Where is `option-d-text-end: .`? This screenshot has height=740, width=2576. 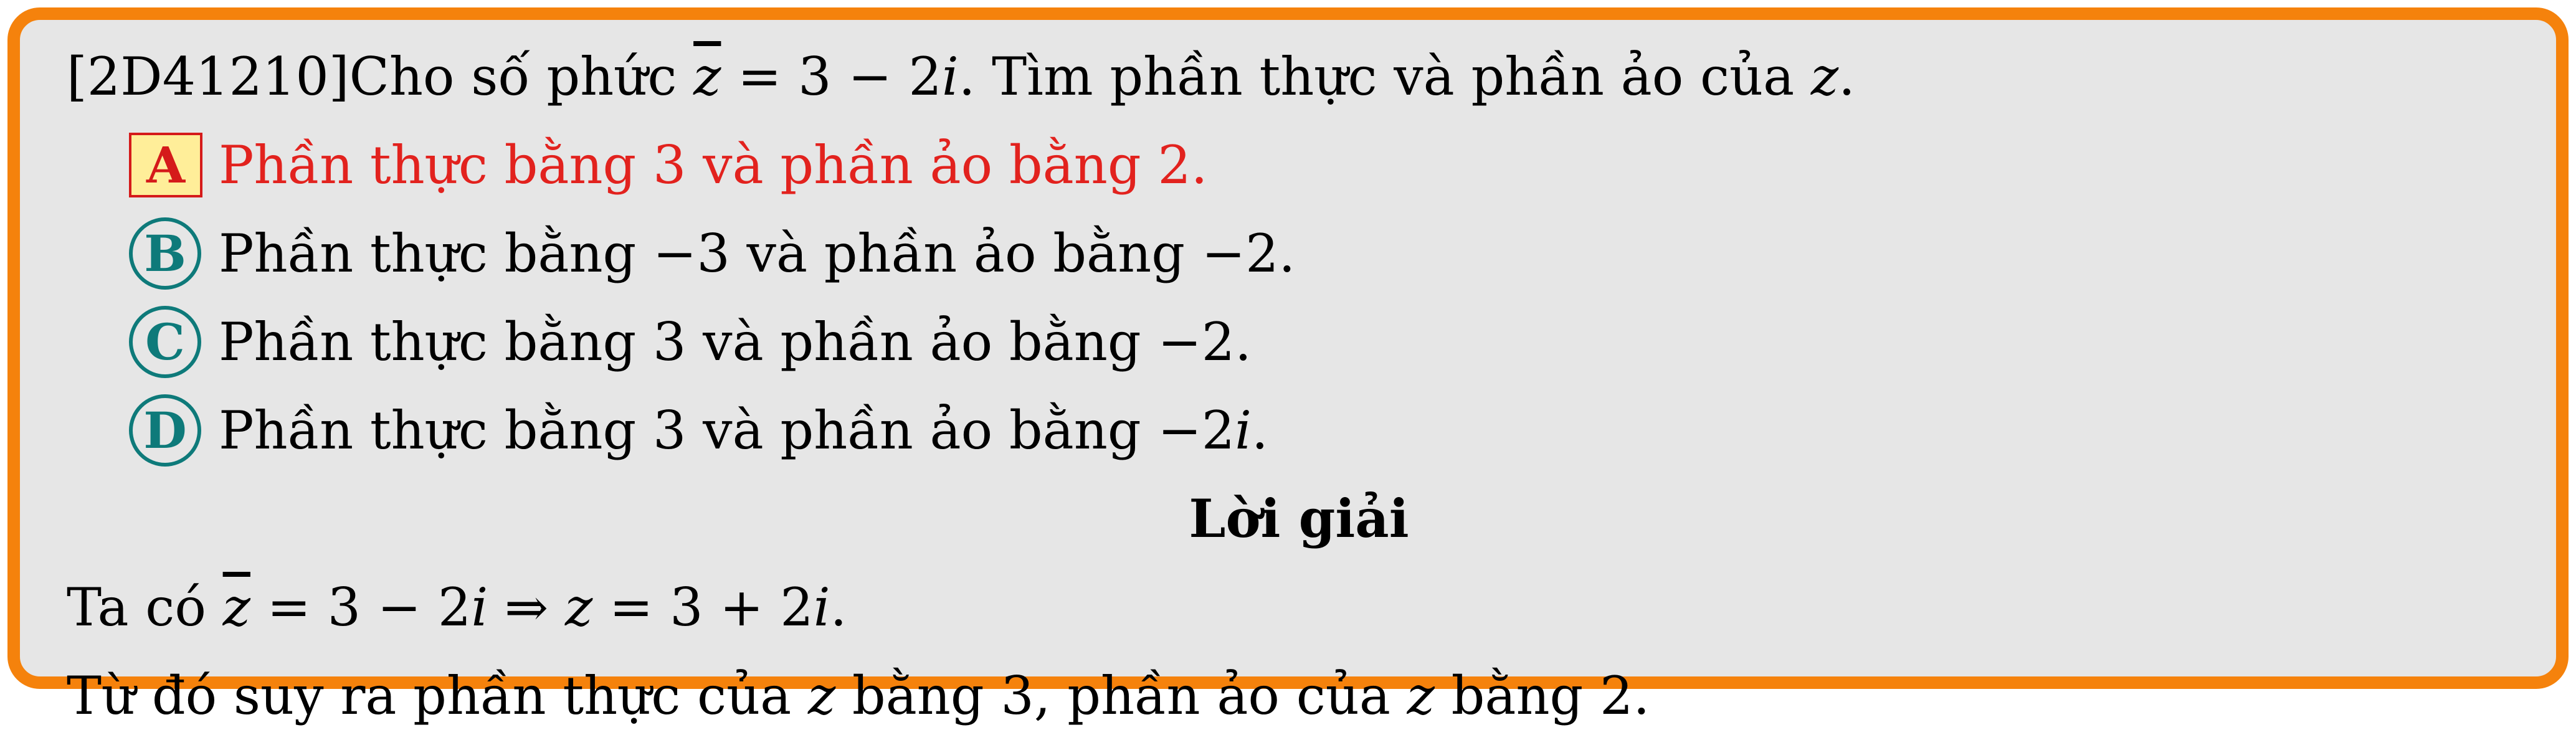 option-d-text-end: . is located at coordinates (1260, 430).